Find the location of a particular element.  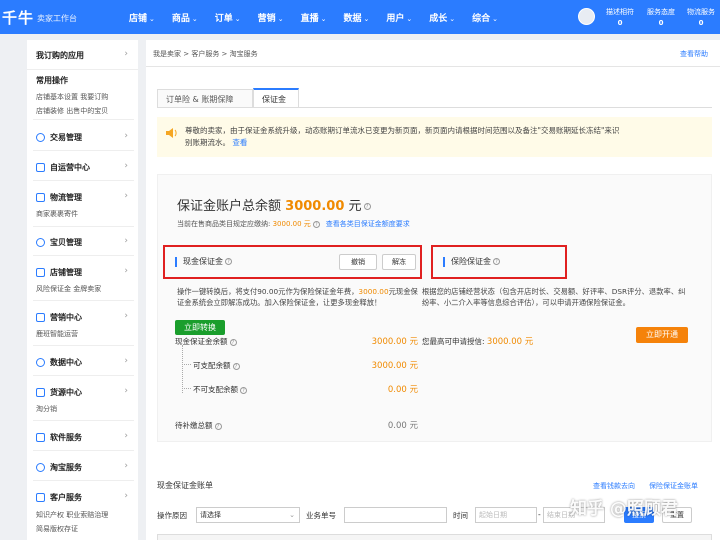

category-requirement-link: 查看各类目保证金额度要求 is located at coordinates (368, 224).